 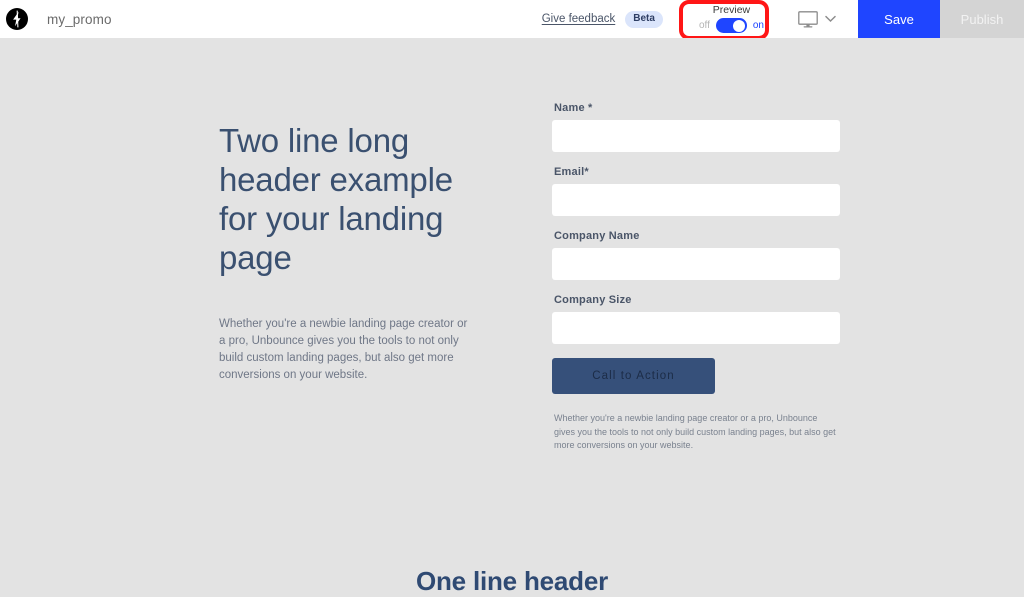 I want to click on publish-button: Publish, so click(x=982, y=19).